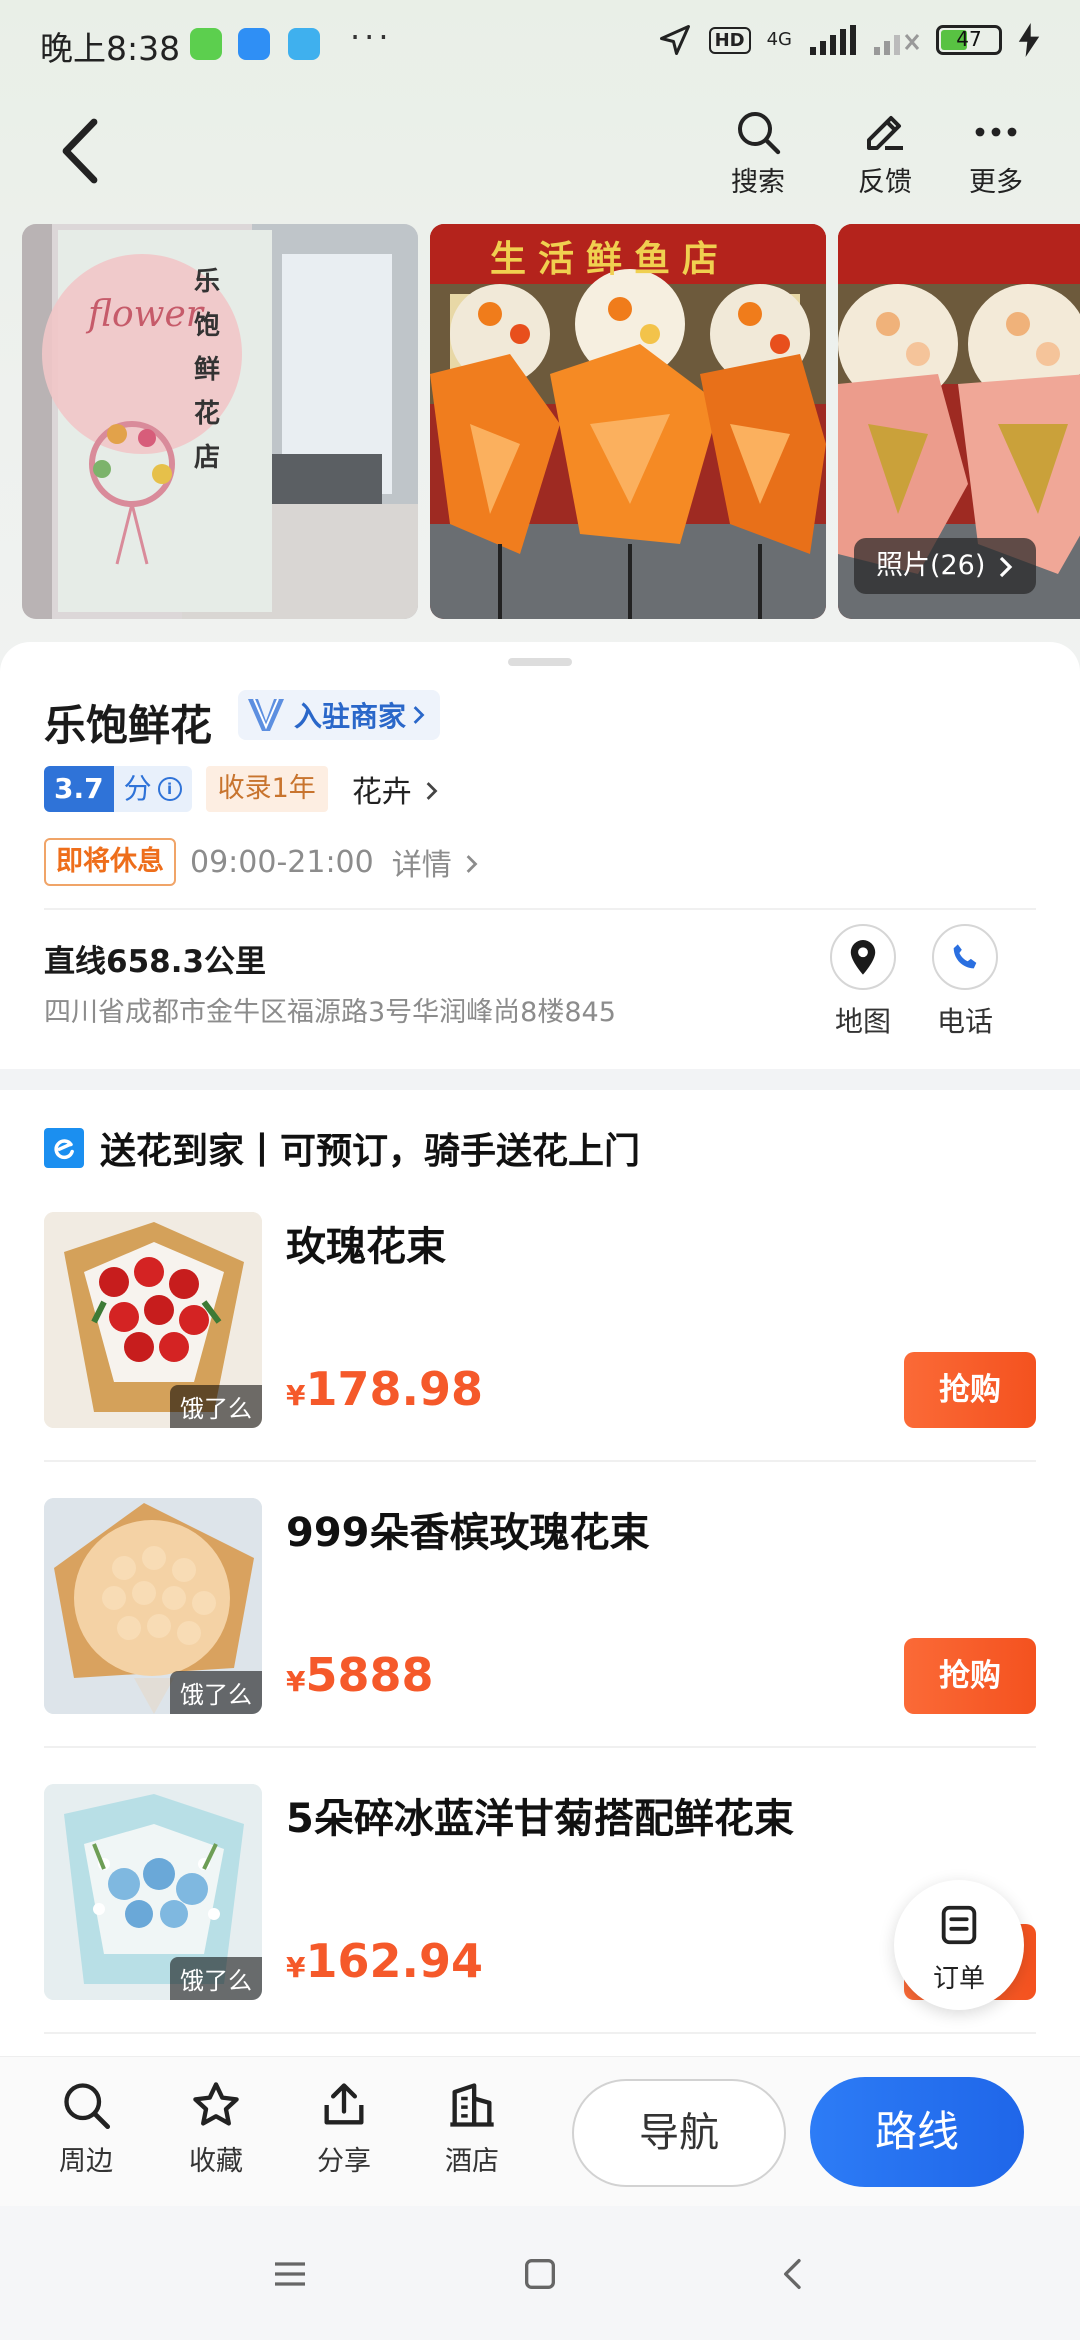 The image size is (1080, 2340). What do you see at coordinates (540, 2131) in the screenshot?
I see `bottom-action-bar: 周边 收藏 分享 酒店 导航 路线` at bounding box center [540, 2131].